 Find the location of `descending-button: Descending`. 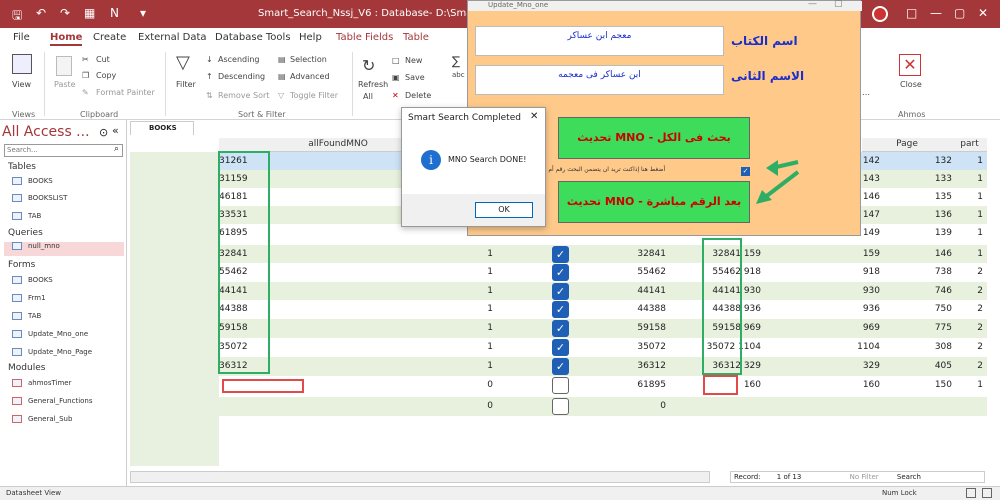

descending-button: Descending is located at coordinates (241, 76).